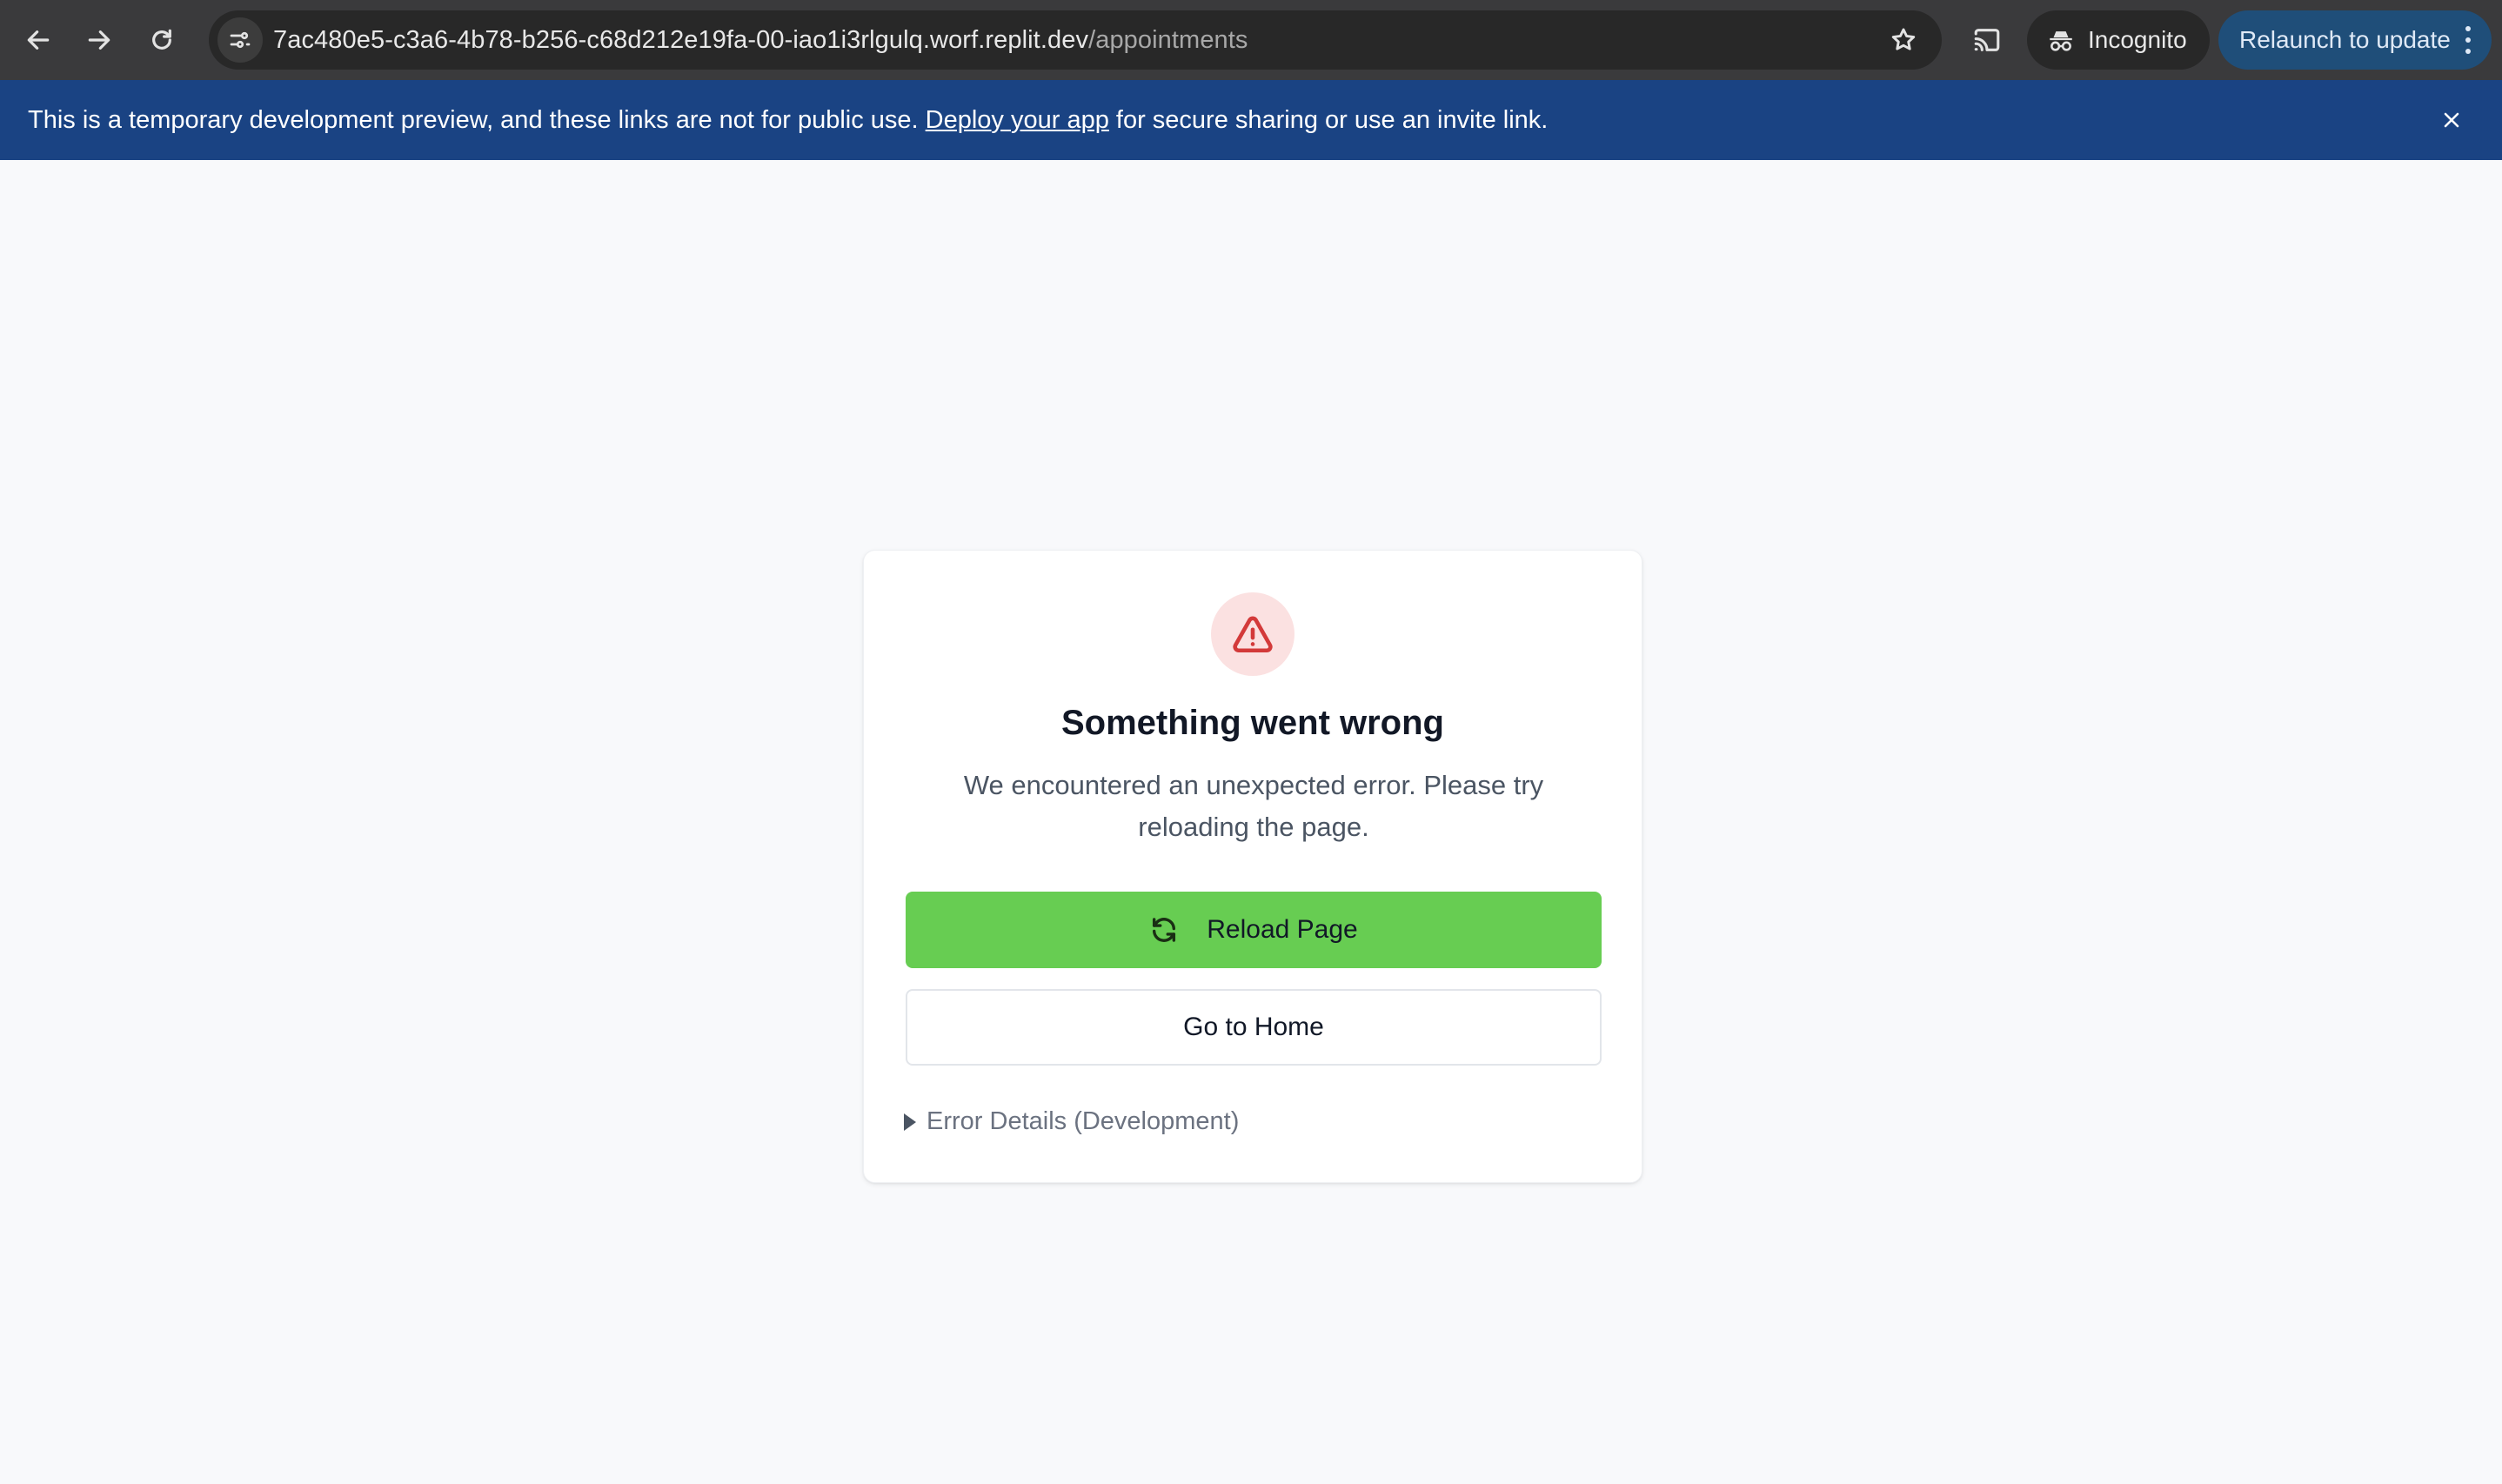 This screenshot has width=2502, height=1484. Describe the element at coordinates (2061, 41) in the screenshot. I see `incognito-icon` at that location.